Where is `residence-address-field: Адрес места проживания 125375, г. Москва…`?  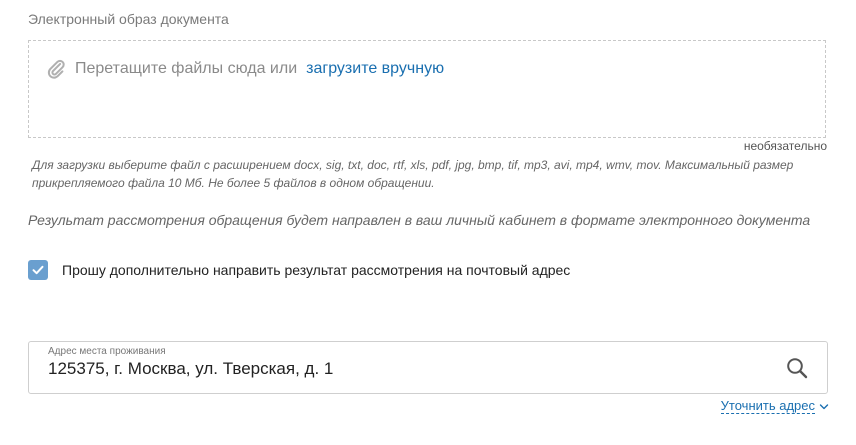 residence-address-field: Адрес места проживания 125375, г. Москва… is located at coordinates (428, 367).